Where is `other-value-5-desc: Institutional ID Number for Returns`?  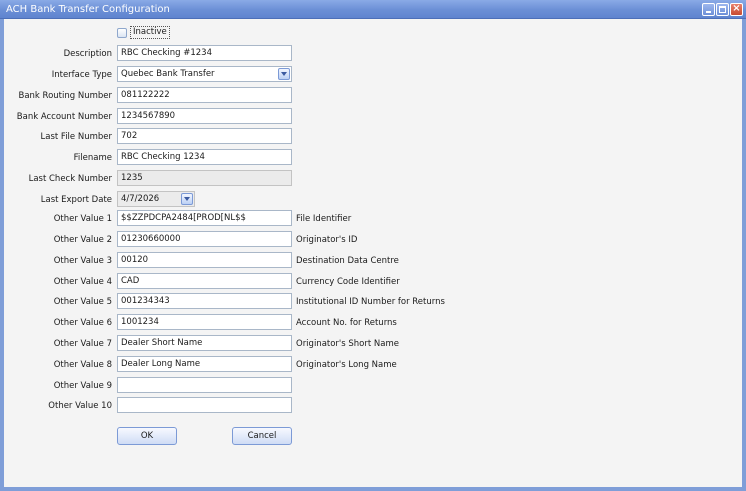 other-value-5-desc: Institutional ID Number for Returns is located at coordinates (370, 302).